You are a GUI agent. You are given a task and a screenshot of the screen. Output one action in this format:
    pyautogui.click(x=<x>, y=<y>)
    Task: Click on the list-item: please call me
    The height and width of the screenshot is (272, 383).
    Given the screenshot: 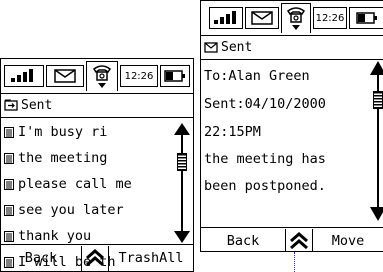 What is the action you would take?
    pyautogui.click(x=86, y=184)
    